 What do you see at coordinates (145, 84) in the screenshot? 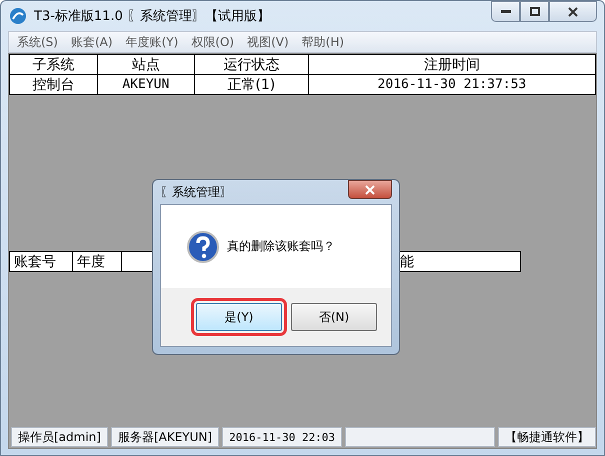
I see `table-cell: AKEYUN` at bounding box center [145, 84].